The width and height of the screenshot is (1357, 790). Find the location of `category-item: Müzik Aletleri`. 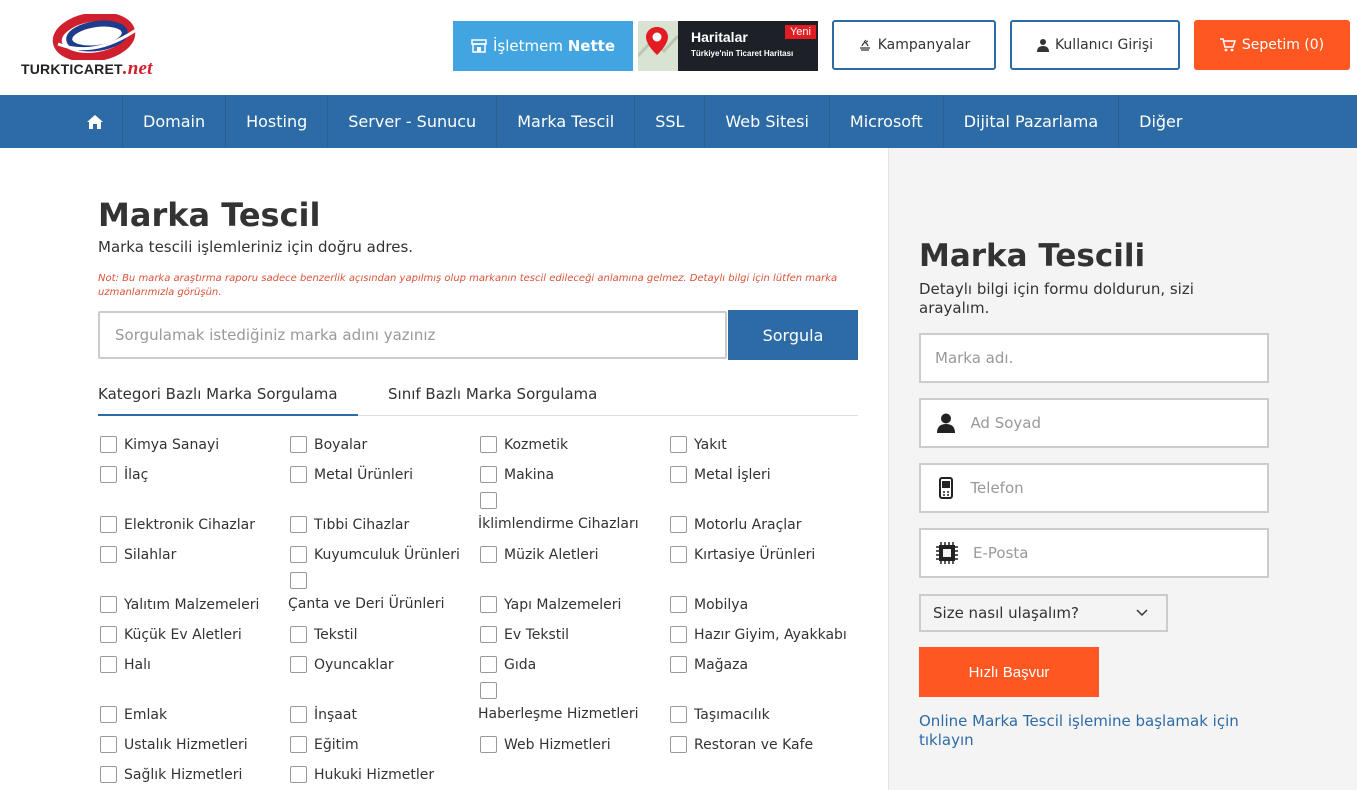

category-item: Müzik Aletleri is located at coordinates (539, 554).